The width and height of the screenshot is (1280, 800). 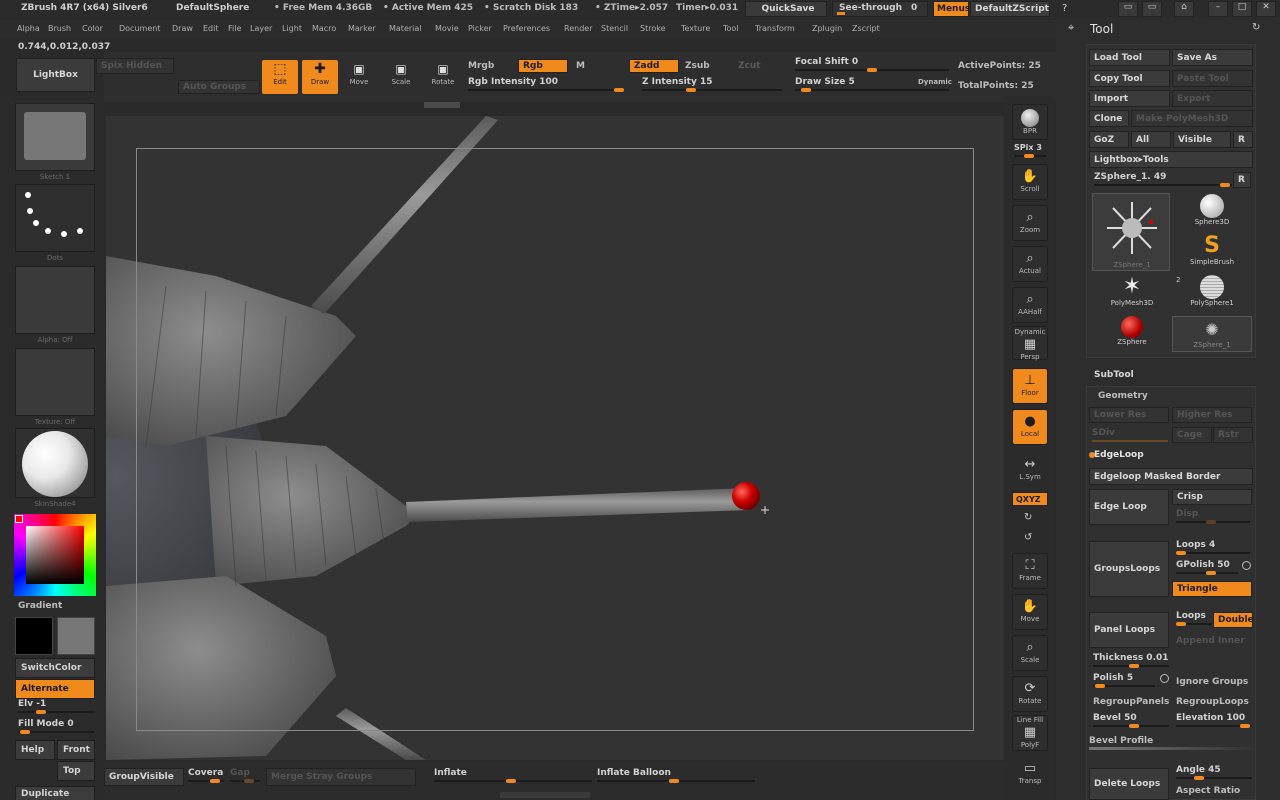 I want to click on rotate-button: ⟳ Rotate, so click(x=1030, y=694).